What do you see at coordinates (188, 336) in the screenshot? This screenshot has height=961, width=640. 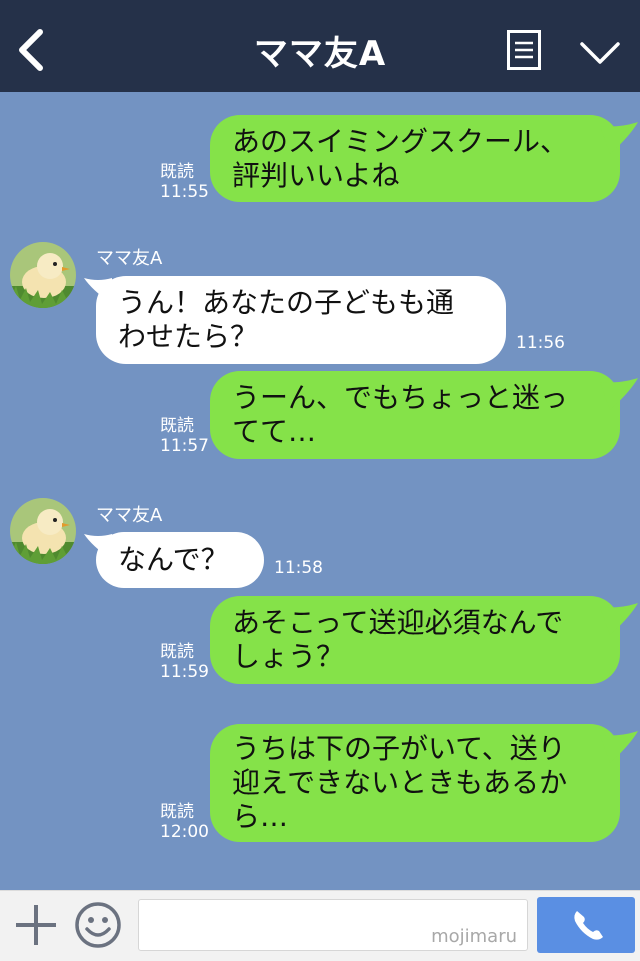 I see `message-line: わせたら？` at bounding box center [188, 336].